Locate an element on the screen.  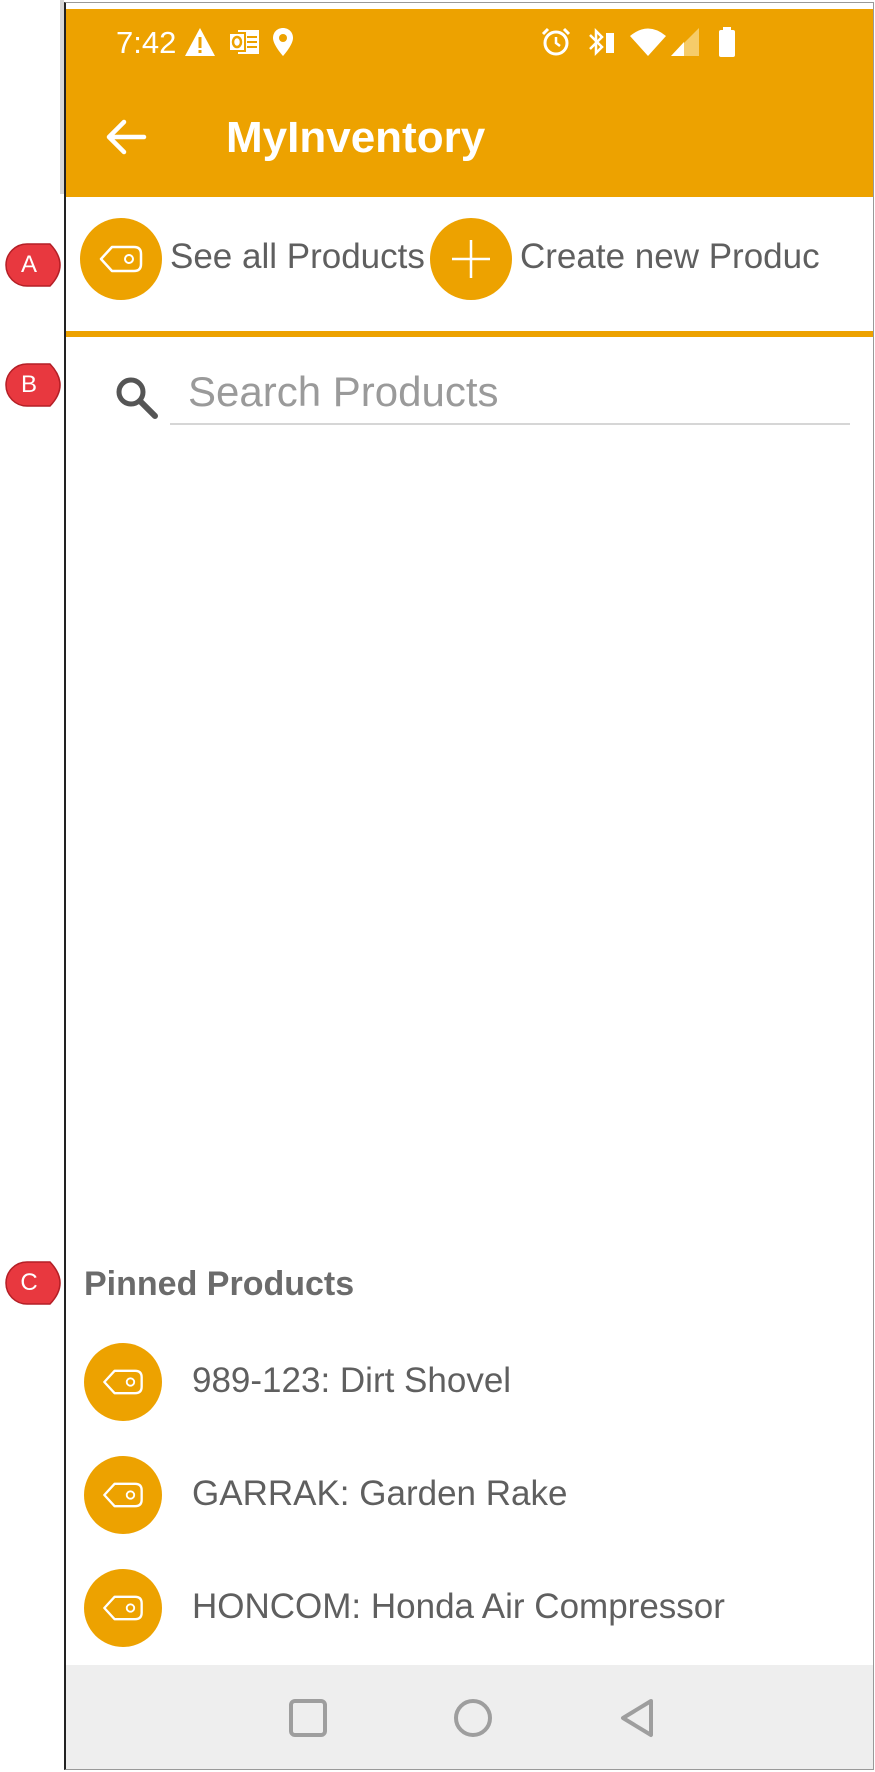
pinned-product-item: 989-123: Dirt Shovel is located at coordinates (464, 1383).